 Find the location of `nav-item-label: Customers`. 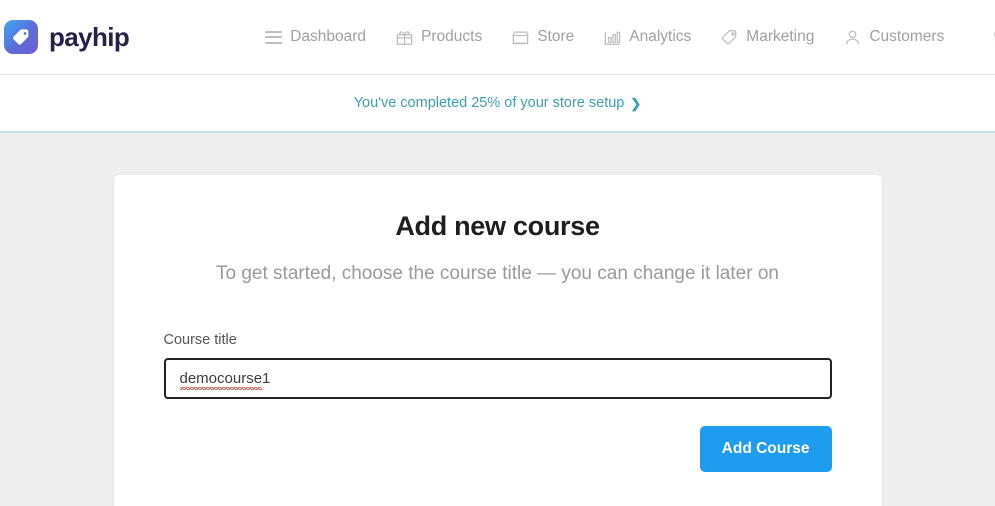

nav-item-label: Customers is located at coordinates (907, 36).